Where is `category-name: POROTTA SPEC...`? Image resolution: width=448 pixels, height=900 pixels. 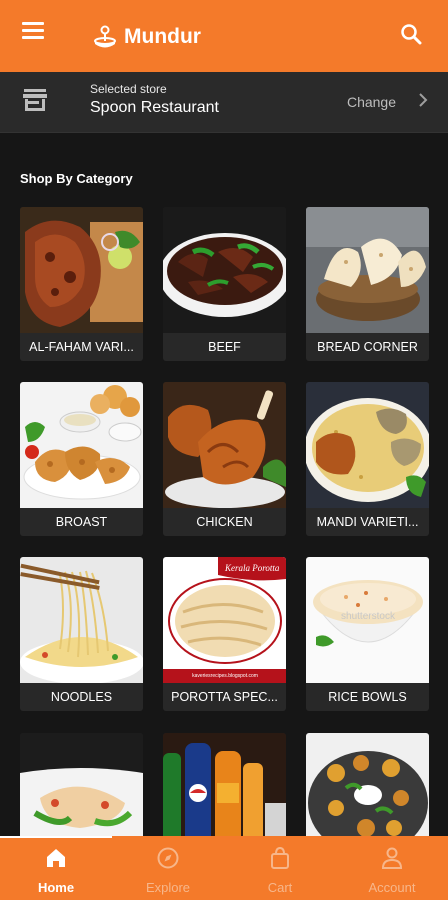 category-name: POROTTA SPEC... is located at coordinates (224, 697).